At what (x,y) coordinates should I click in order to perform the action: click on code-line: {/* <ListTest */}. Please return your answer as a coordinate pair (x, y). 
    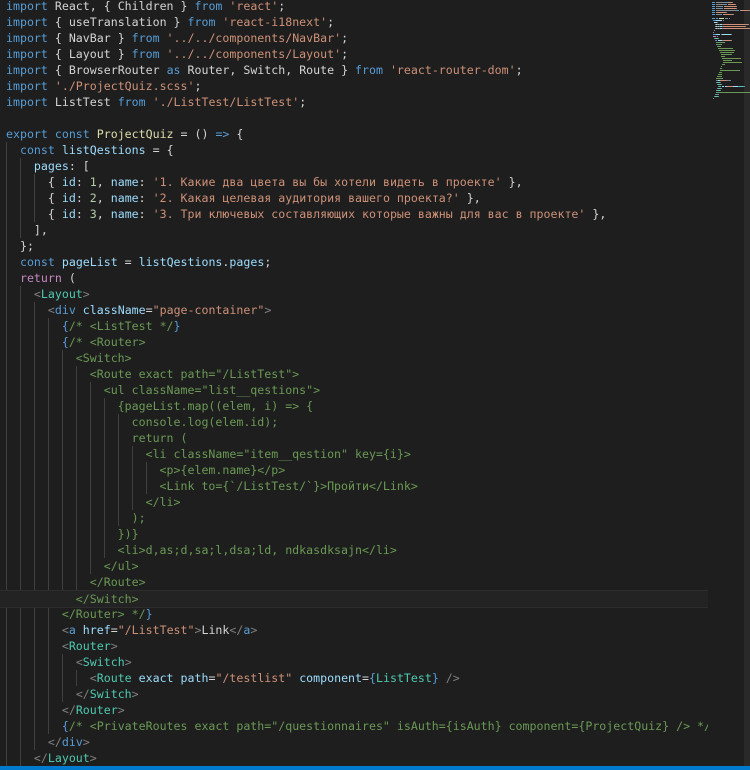
    Looking at the image, I should click on (93, 326).